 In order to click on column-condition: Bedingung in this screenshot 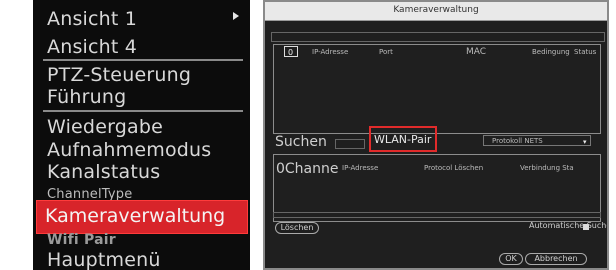, I will do `click(551, 52)`.